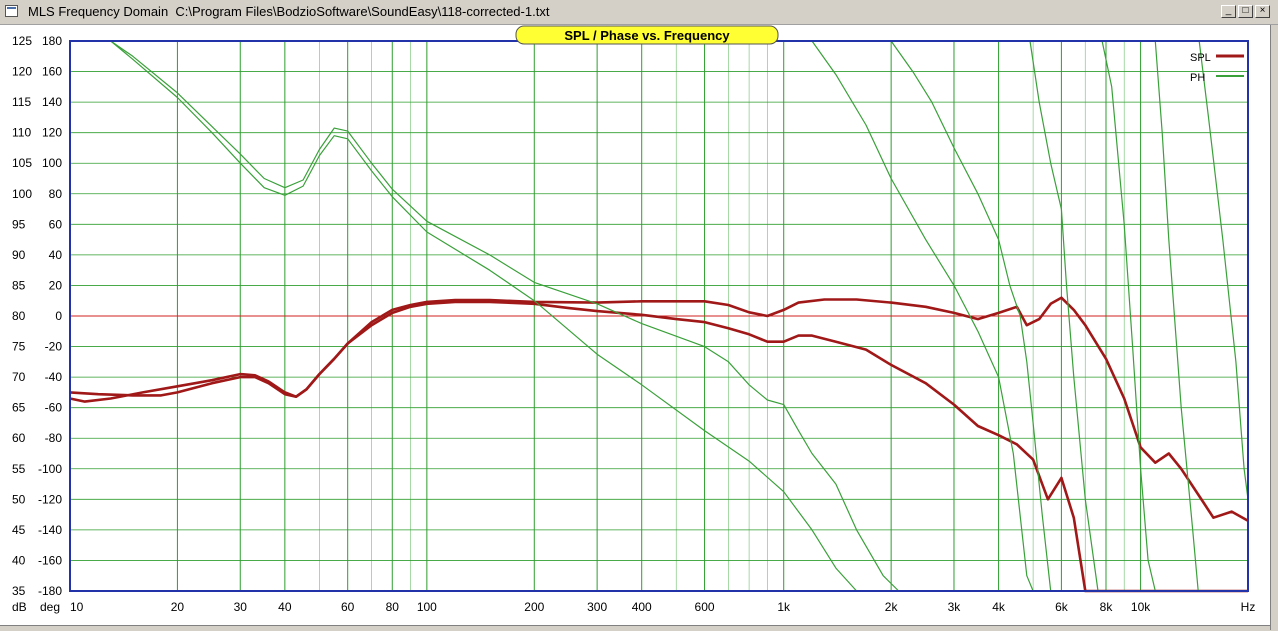 This screenshot has width=1278, height=631. What do you see at coordinates (427, 607) in the screenshot?
I see `x-tick-label: 100` at bounding box center [427, 607].